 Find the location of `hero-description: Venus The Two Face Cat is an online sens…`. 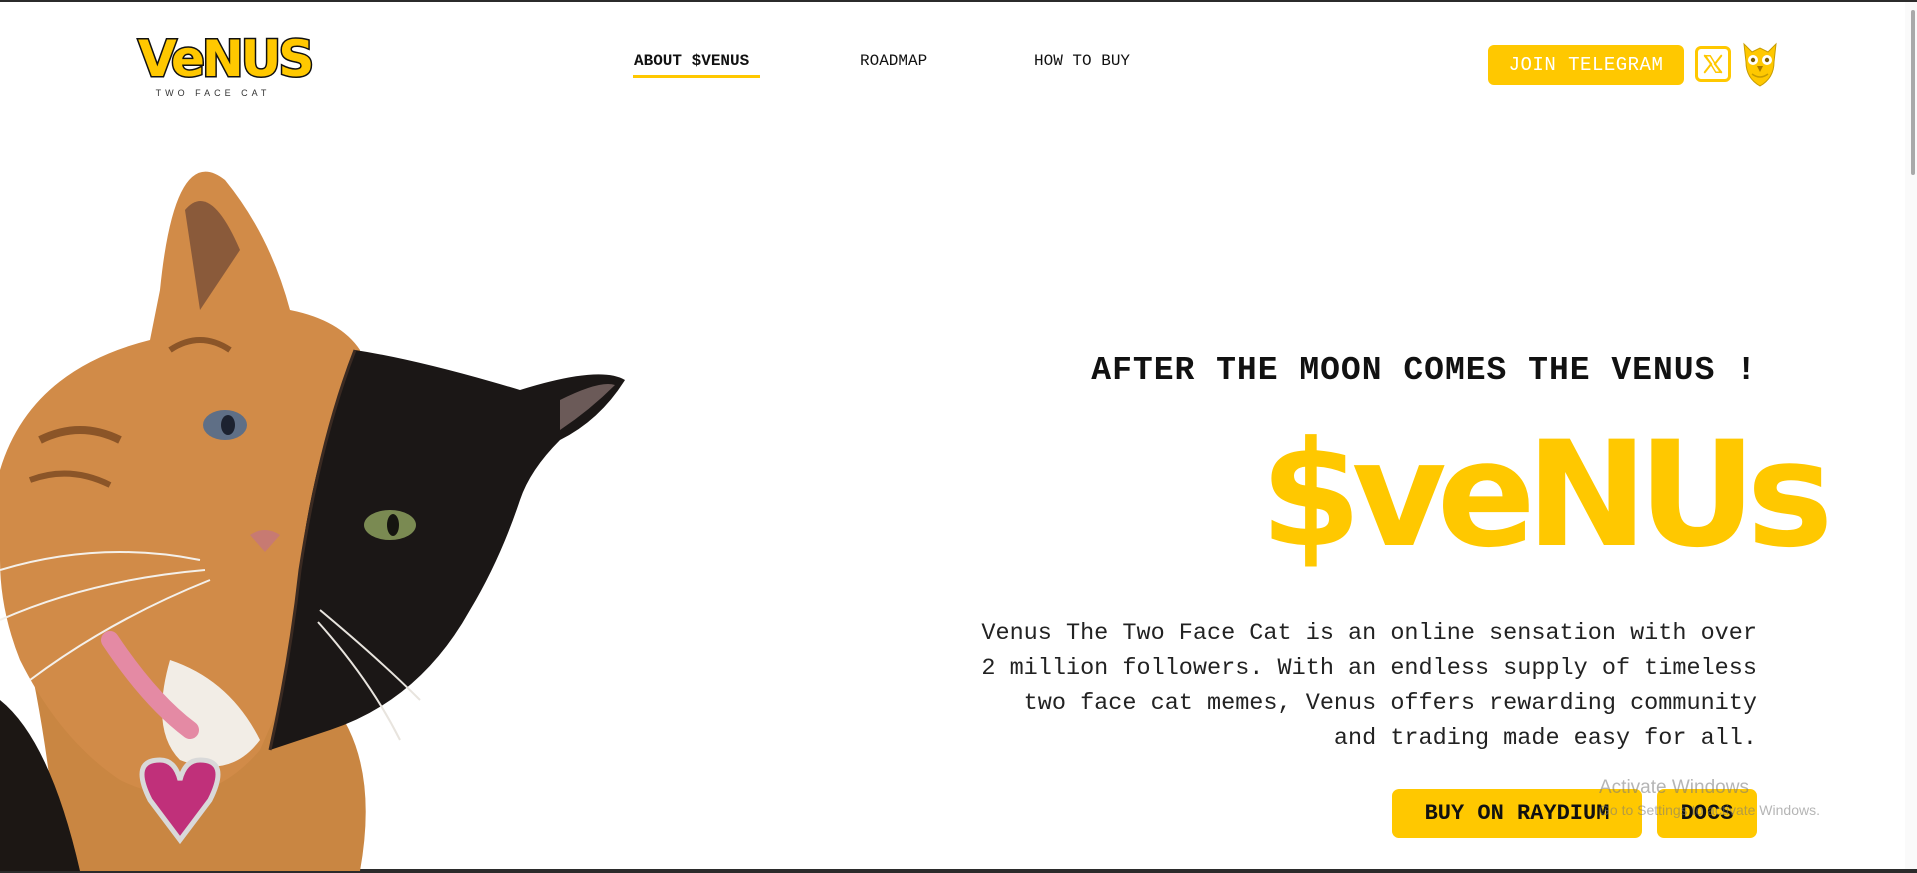

hero-description: Venus The Two Face Cat is an online sens… is located at coordinates (1328, 686).